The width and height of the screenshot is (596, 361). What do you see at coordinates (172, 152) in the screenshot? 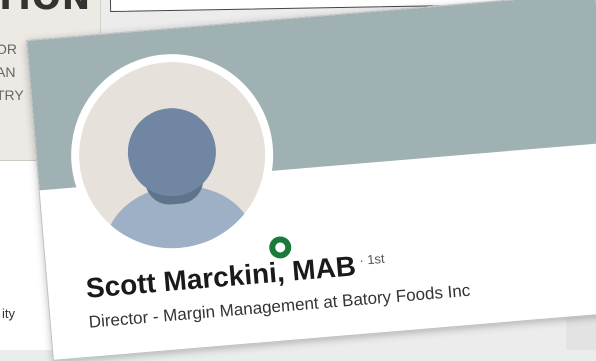
I see `avatar-head-silhouette` at bounding box center [172, 152].